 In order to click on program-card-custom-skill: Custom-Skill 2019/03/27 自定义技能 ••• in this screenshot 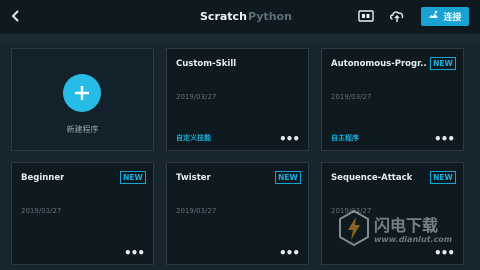, I will do `click(237, 99)`.